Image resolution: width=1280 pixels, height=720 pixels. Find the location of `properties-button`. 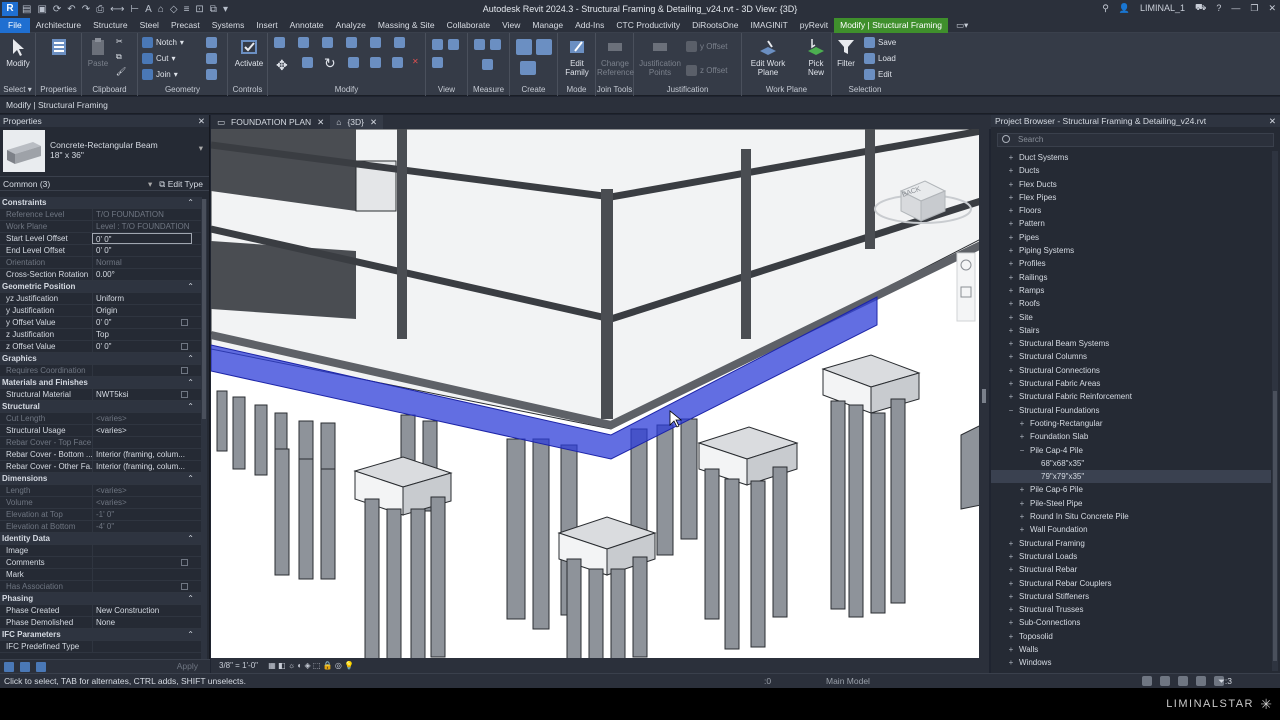

properties-button is located at coordinates (59, 48).